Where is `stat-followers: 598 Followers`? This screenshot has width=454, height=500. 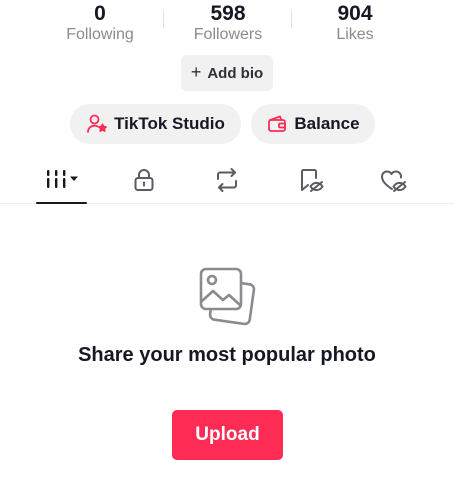 stat-followers: 598 Followers is located at coordinates (228, 23).